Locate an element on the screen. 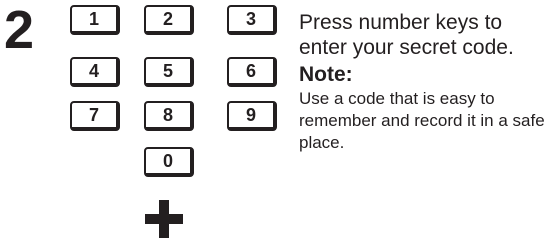  key-9: 9 is located at coordinates (252, 116).